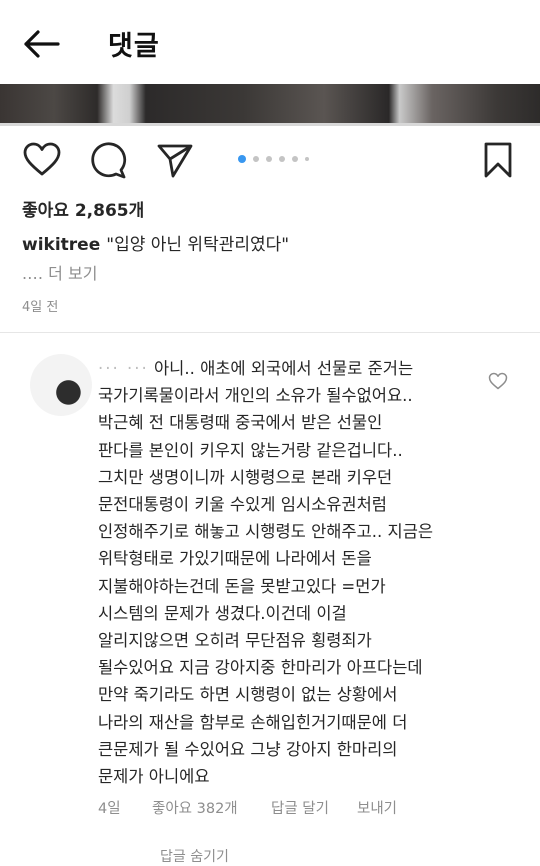 This screenshot has width=540, height=866. I want to click on comment-line: 문전대통령이 키울 수있게 임시소유권처럼, so click(242, 505).